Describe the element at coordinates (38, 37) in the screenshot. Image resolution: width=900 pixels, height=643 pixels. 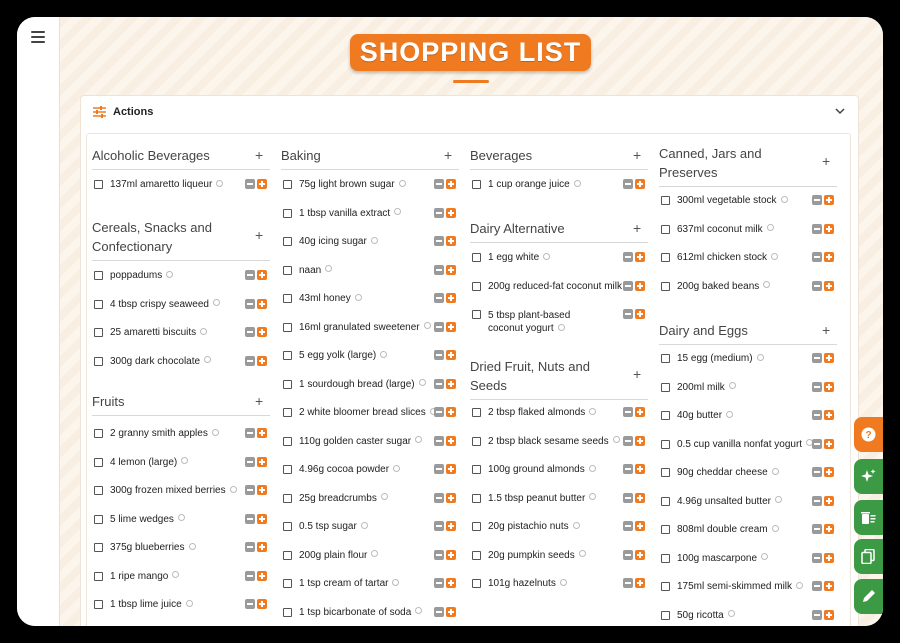
I see `hamburger-menu-icon` at that location.